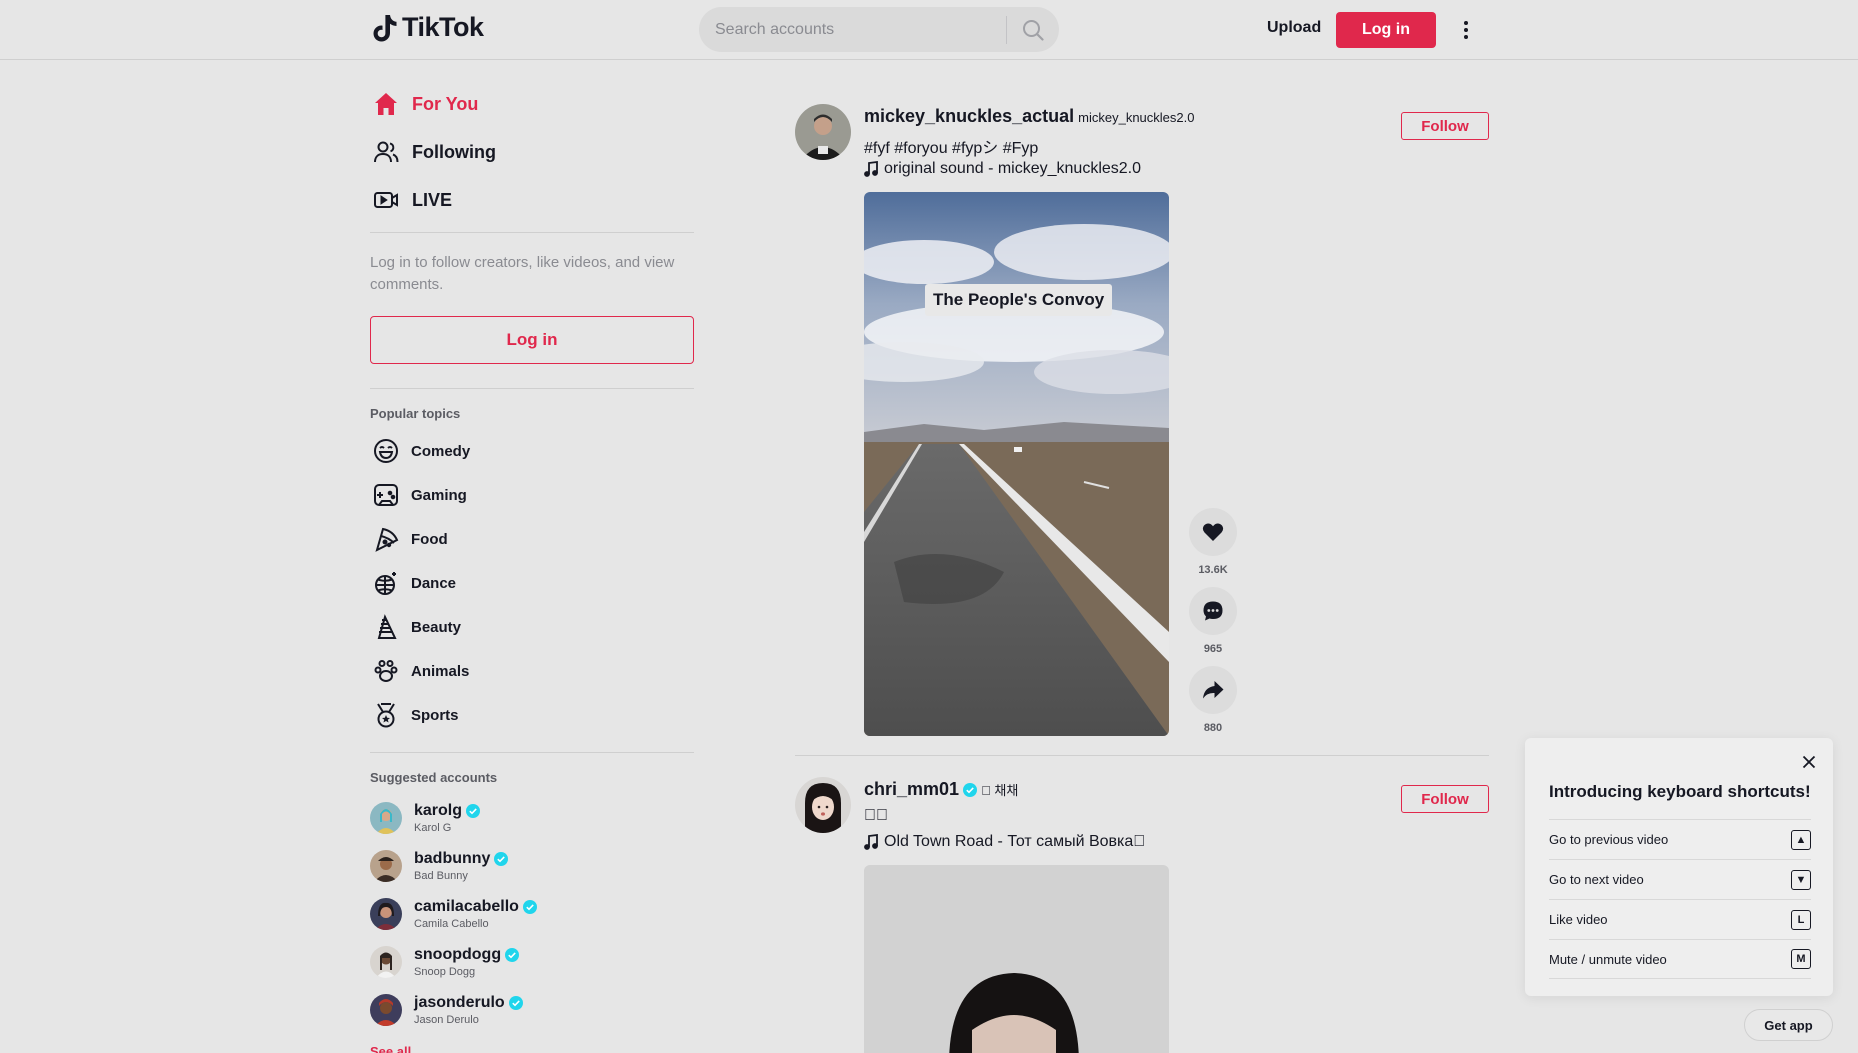 The width and height of the screenshot is (1858, 1053). I want to click on share-count: 880, so click(1213, 728).